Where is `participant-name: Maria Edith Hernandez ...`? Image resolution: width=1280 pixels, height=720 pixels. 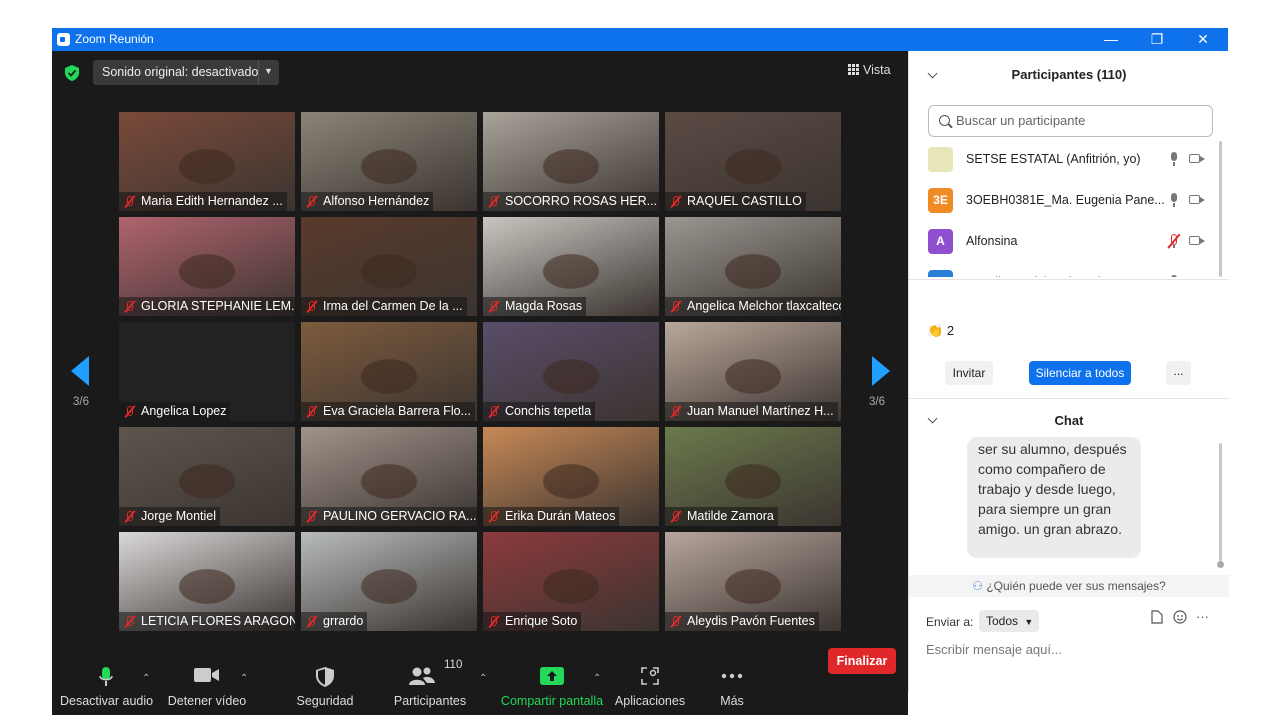
participant-name: Maria Edith Hernandez ... is located at coordinates (203, 201).